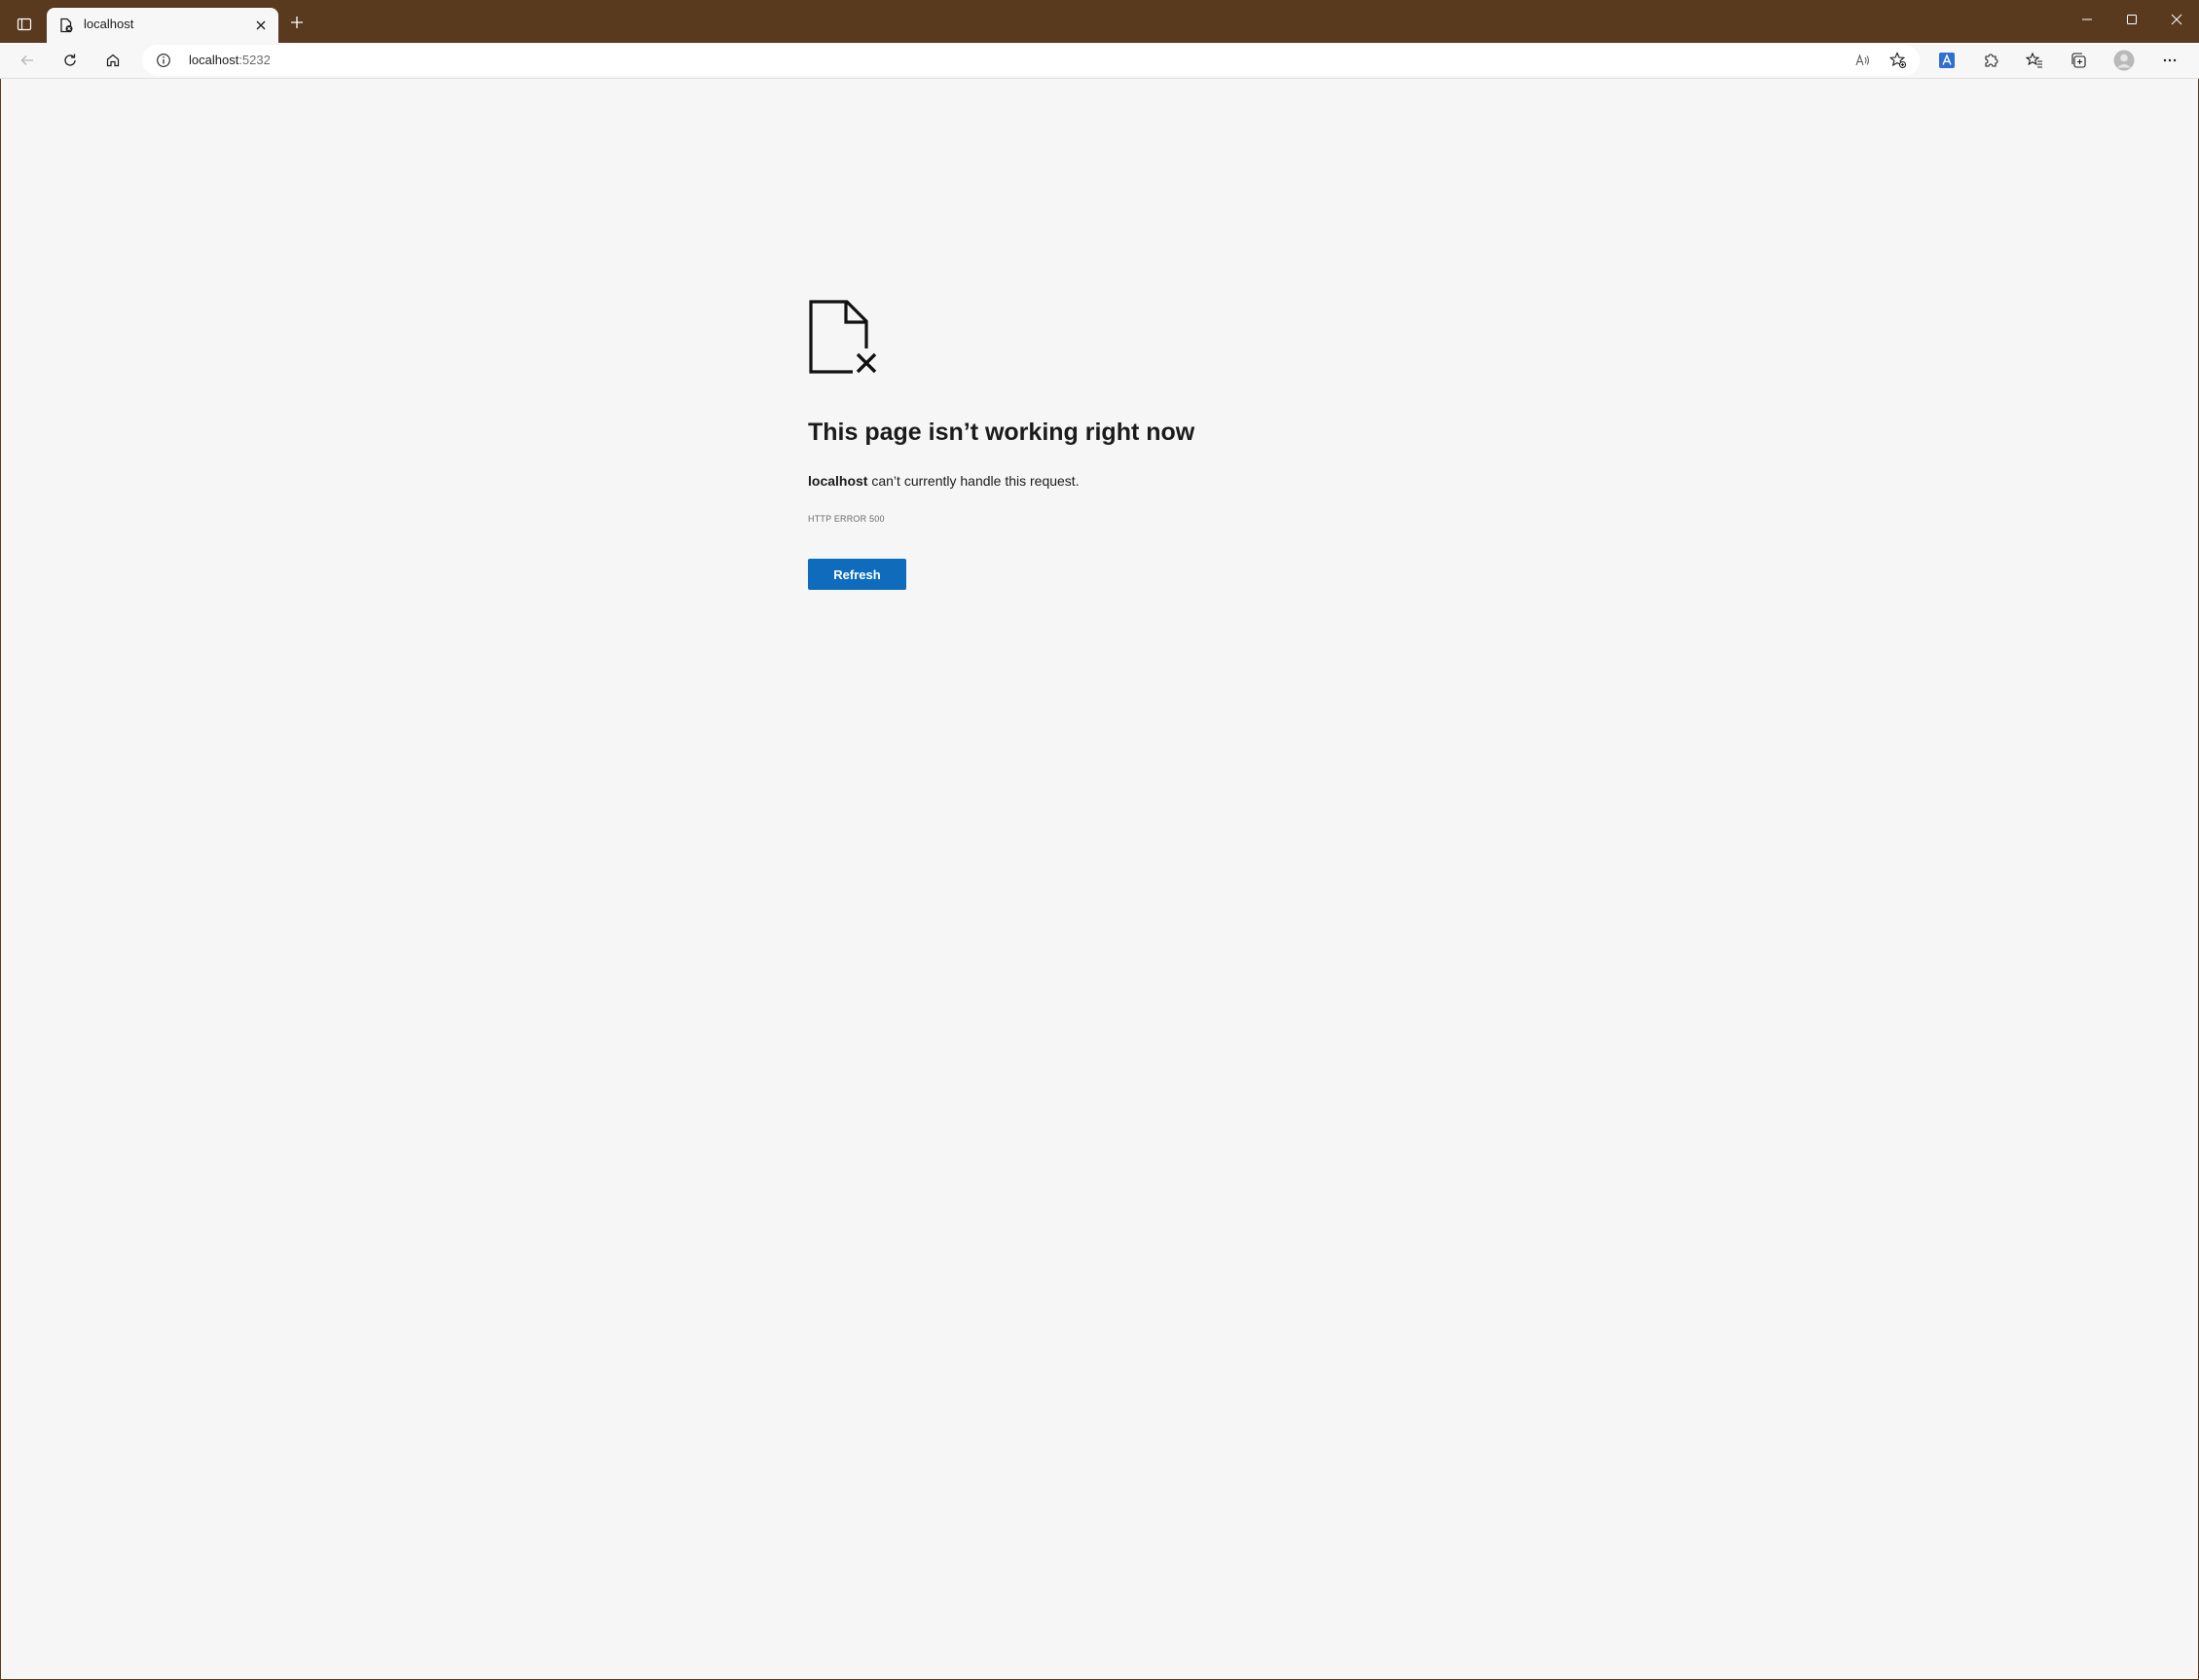 The height and width of the screenshot is (1680, 2199). What do you see at coordinates (109, 24) in the screenshot?
I see `tab-title: localhost` at bounding box center [109, 24].